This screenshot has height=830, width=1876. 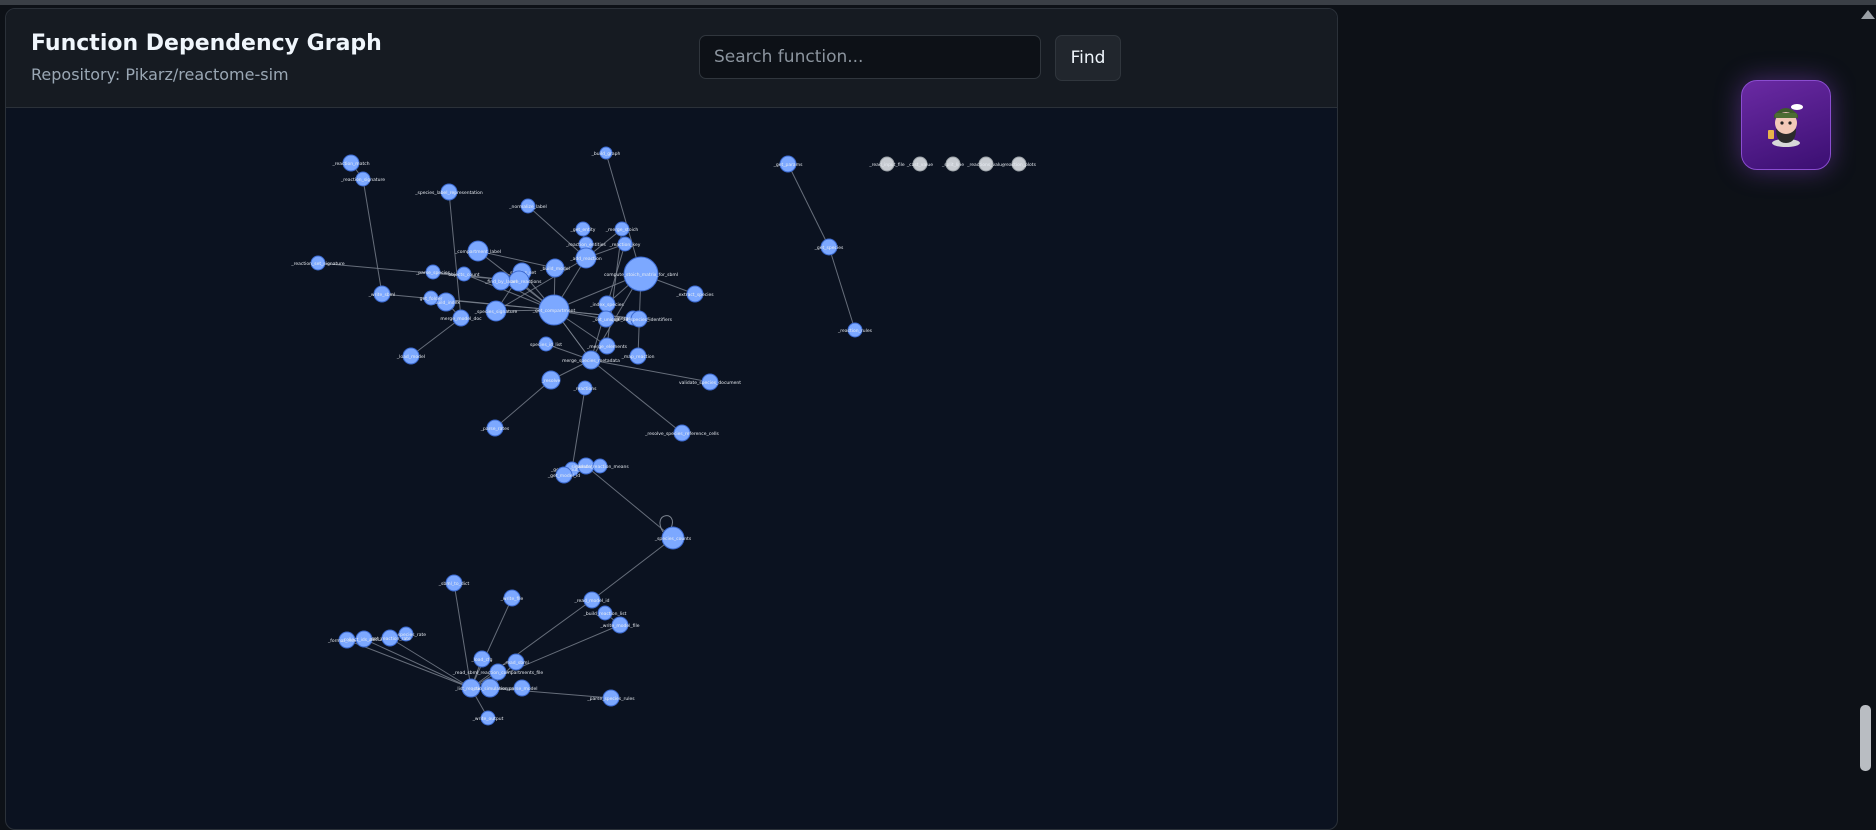 I want to click on node-label: _write_output, so click(x=488, y=719).